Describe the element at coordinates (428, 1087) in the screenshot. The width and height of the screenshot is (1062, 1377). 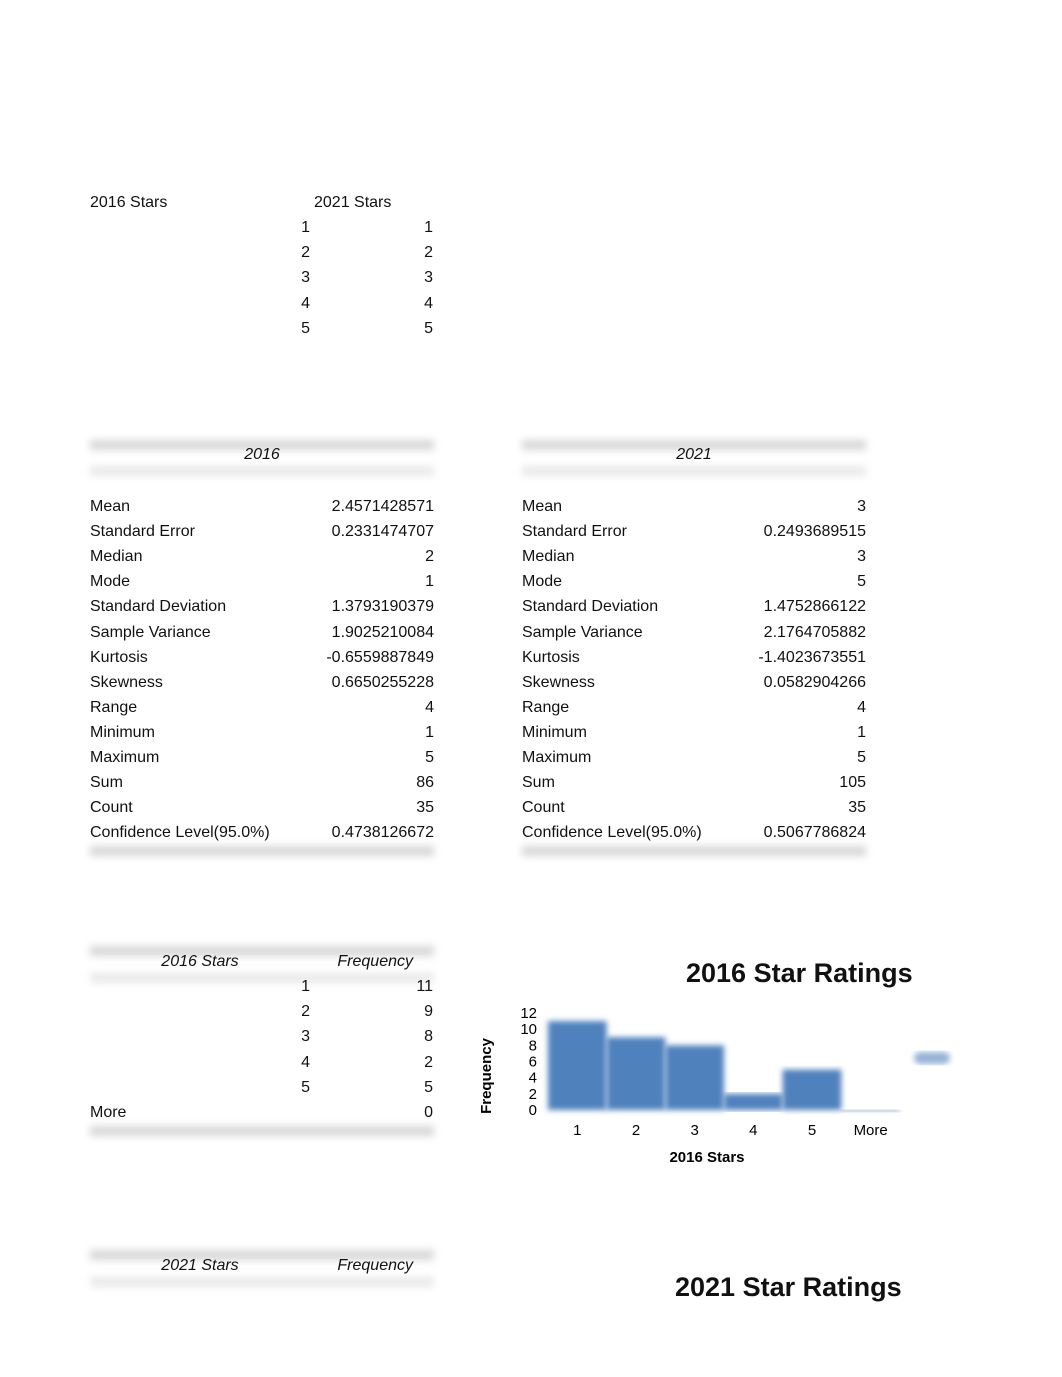
I see `freq-count: 5` at that location.